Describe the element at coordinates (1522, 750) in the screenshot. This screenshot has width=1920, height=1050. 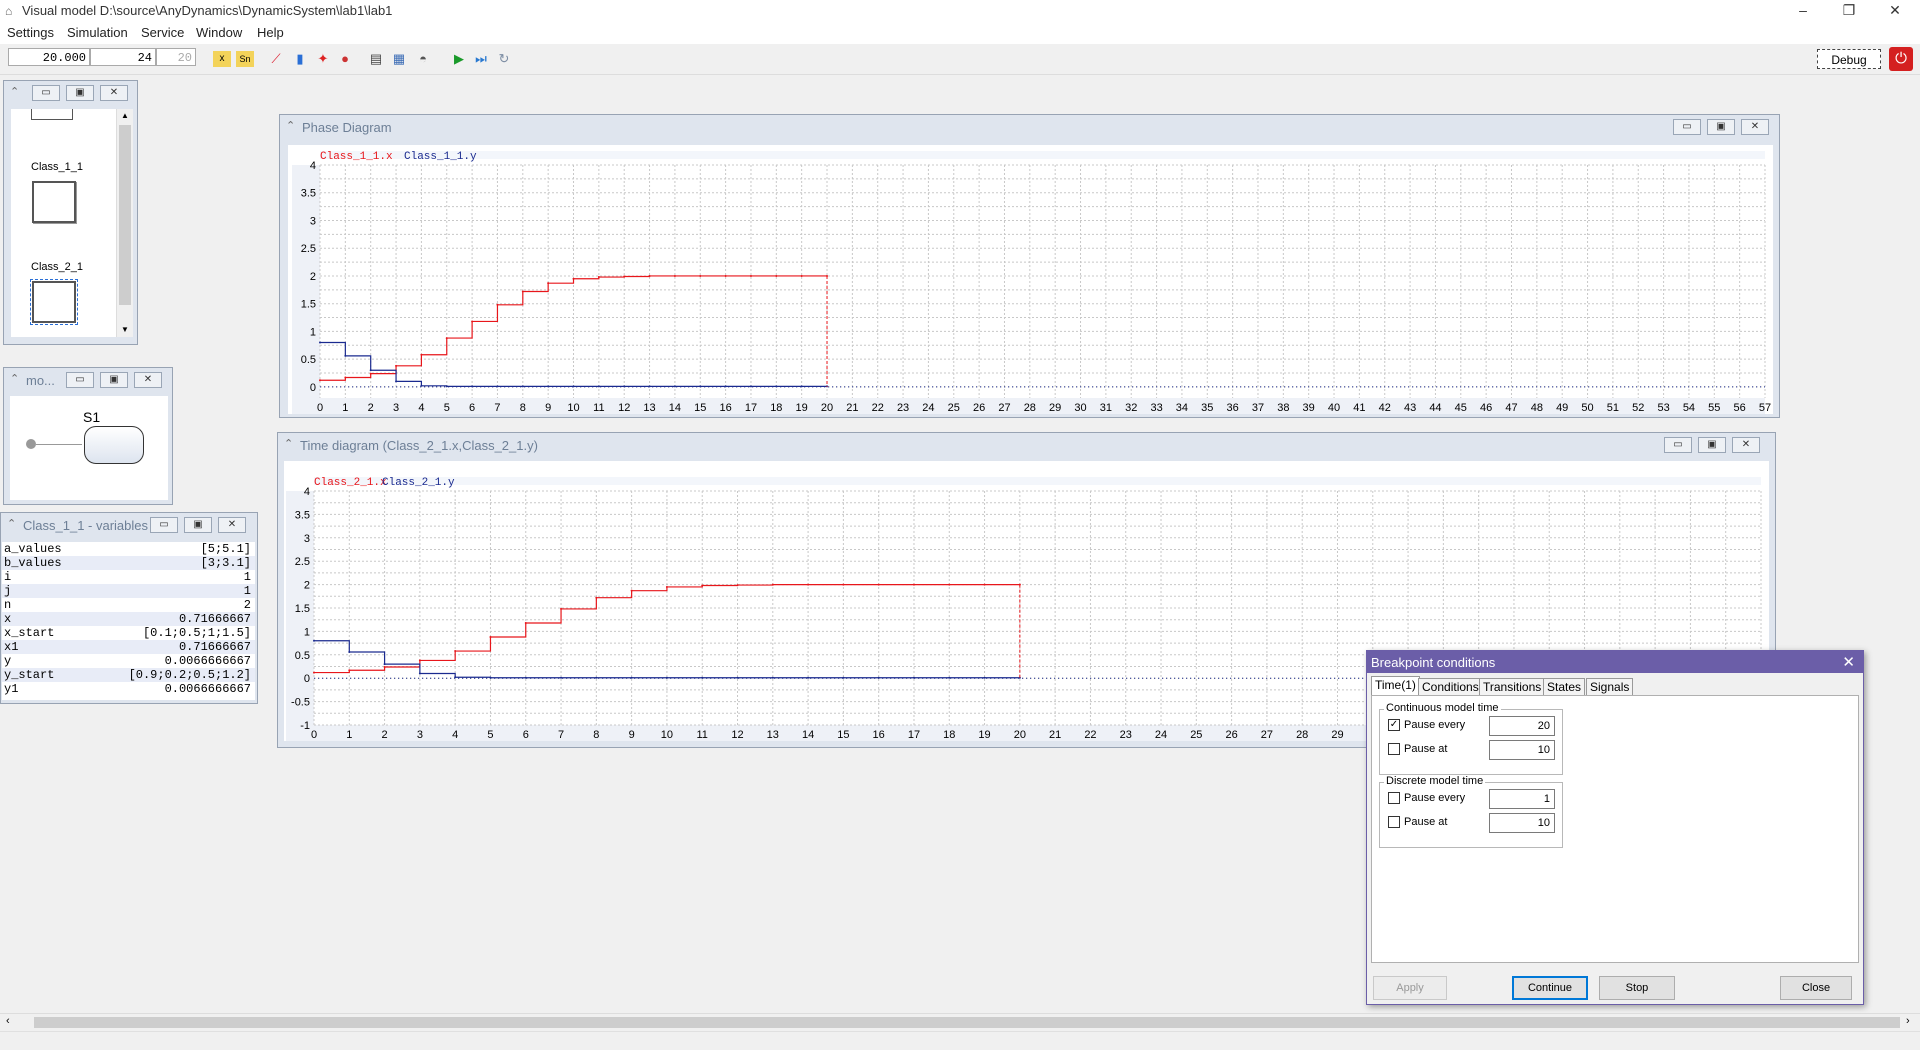
I see `pause-at-input: 10` at that location.